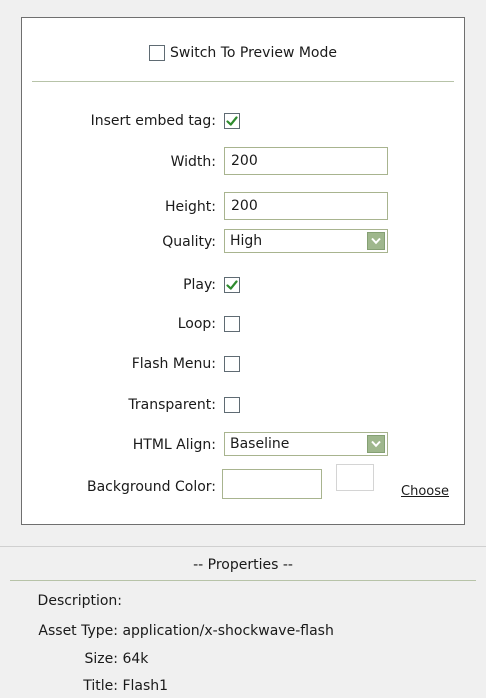  Describe the element at coordinates (78, 631) in the screenshot. I see `prop-asset-type-key: Asset Type:` at that location.